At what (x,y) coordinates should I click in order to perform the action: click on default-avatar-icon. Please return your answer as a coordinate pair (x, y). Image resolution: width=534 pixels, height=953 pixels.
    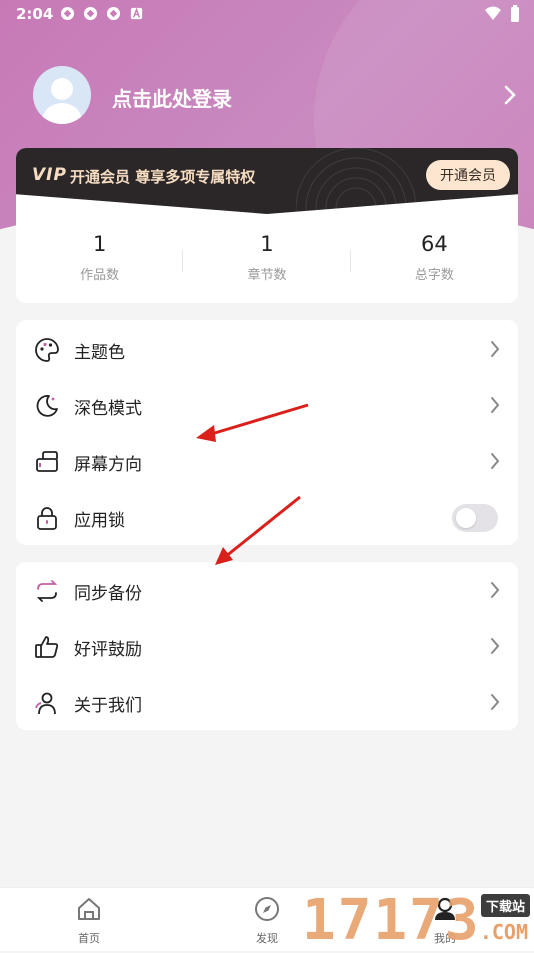
    Looking at the image, I should click on (62, 101).